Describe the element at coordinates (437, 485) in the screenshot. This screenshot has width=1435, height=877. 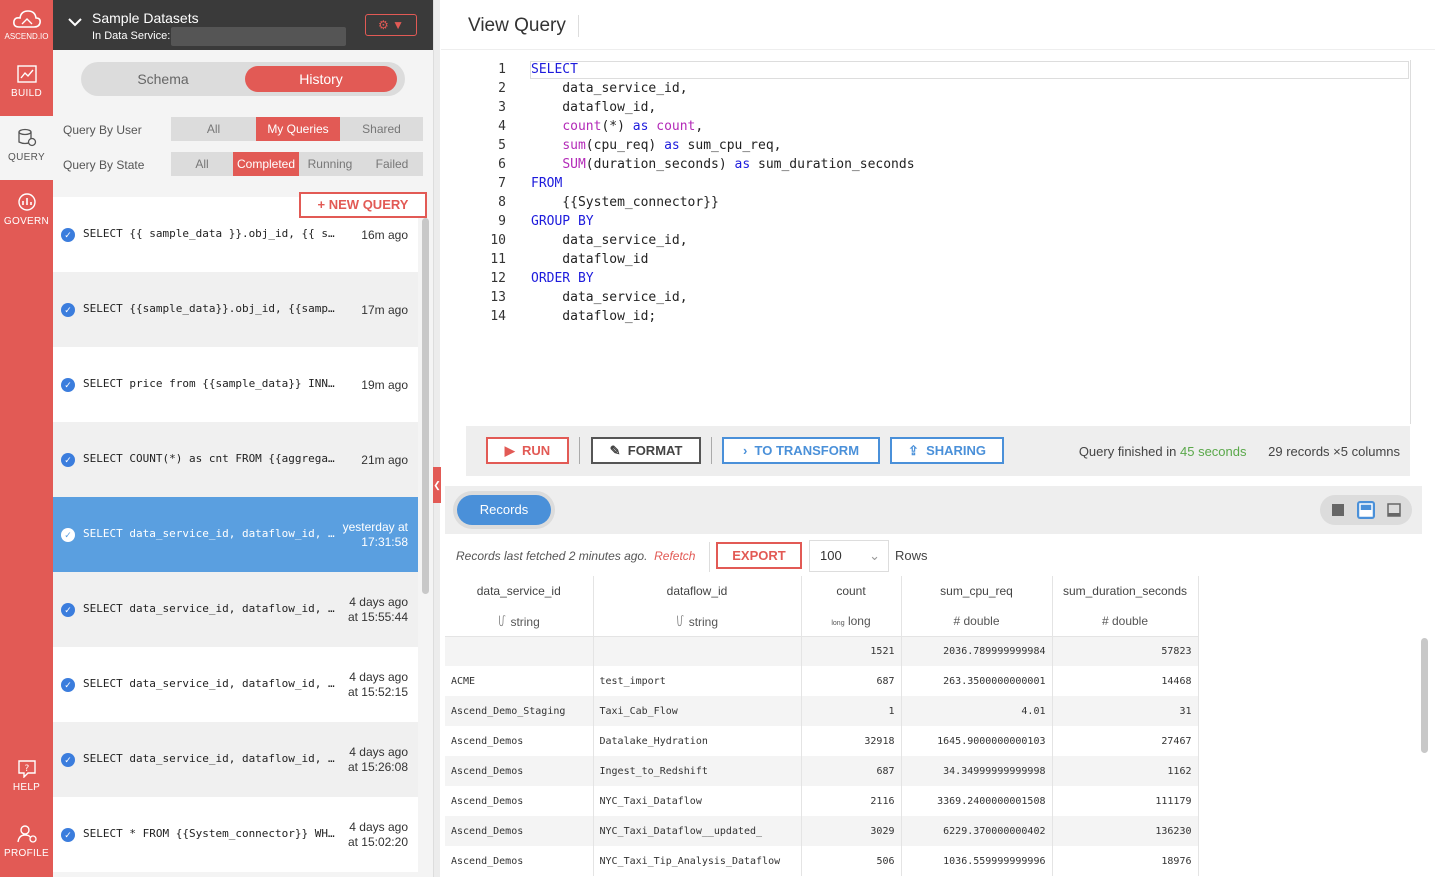
I see `collapse-panel-icon: ❮` at that location.